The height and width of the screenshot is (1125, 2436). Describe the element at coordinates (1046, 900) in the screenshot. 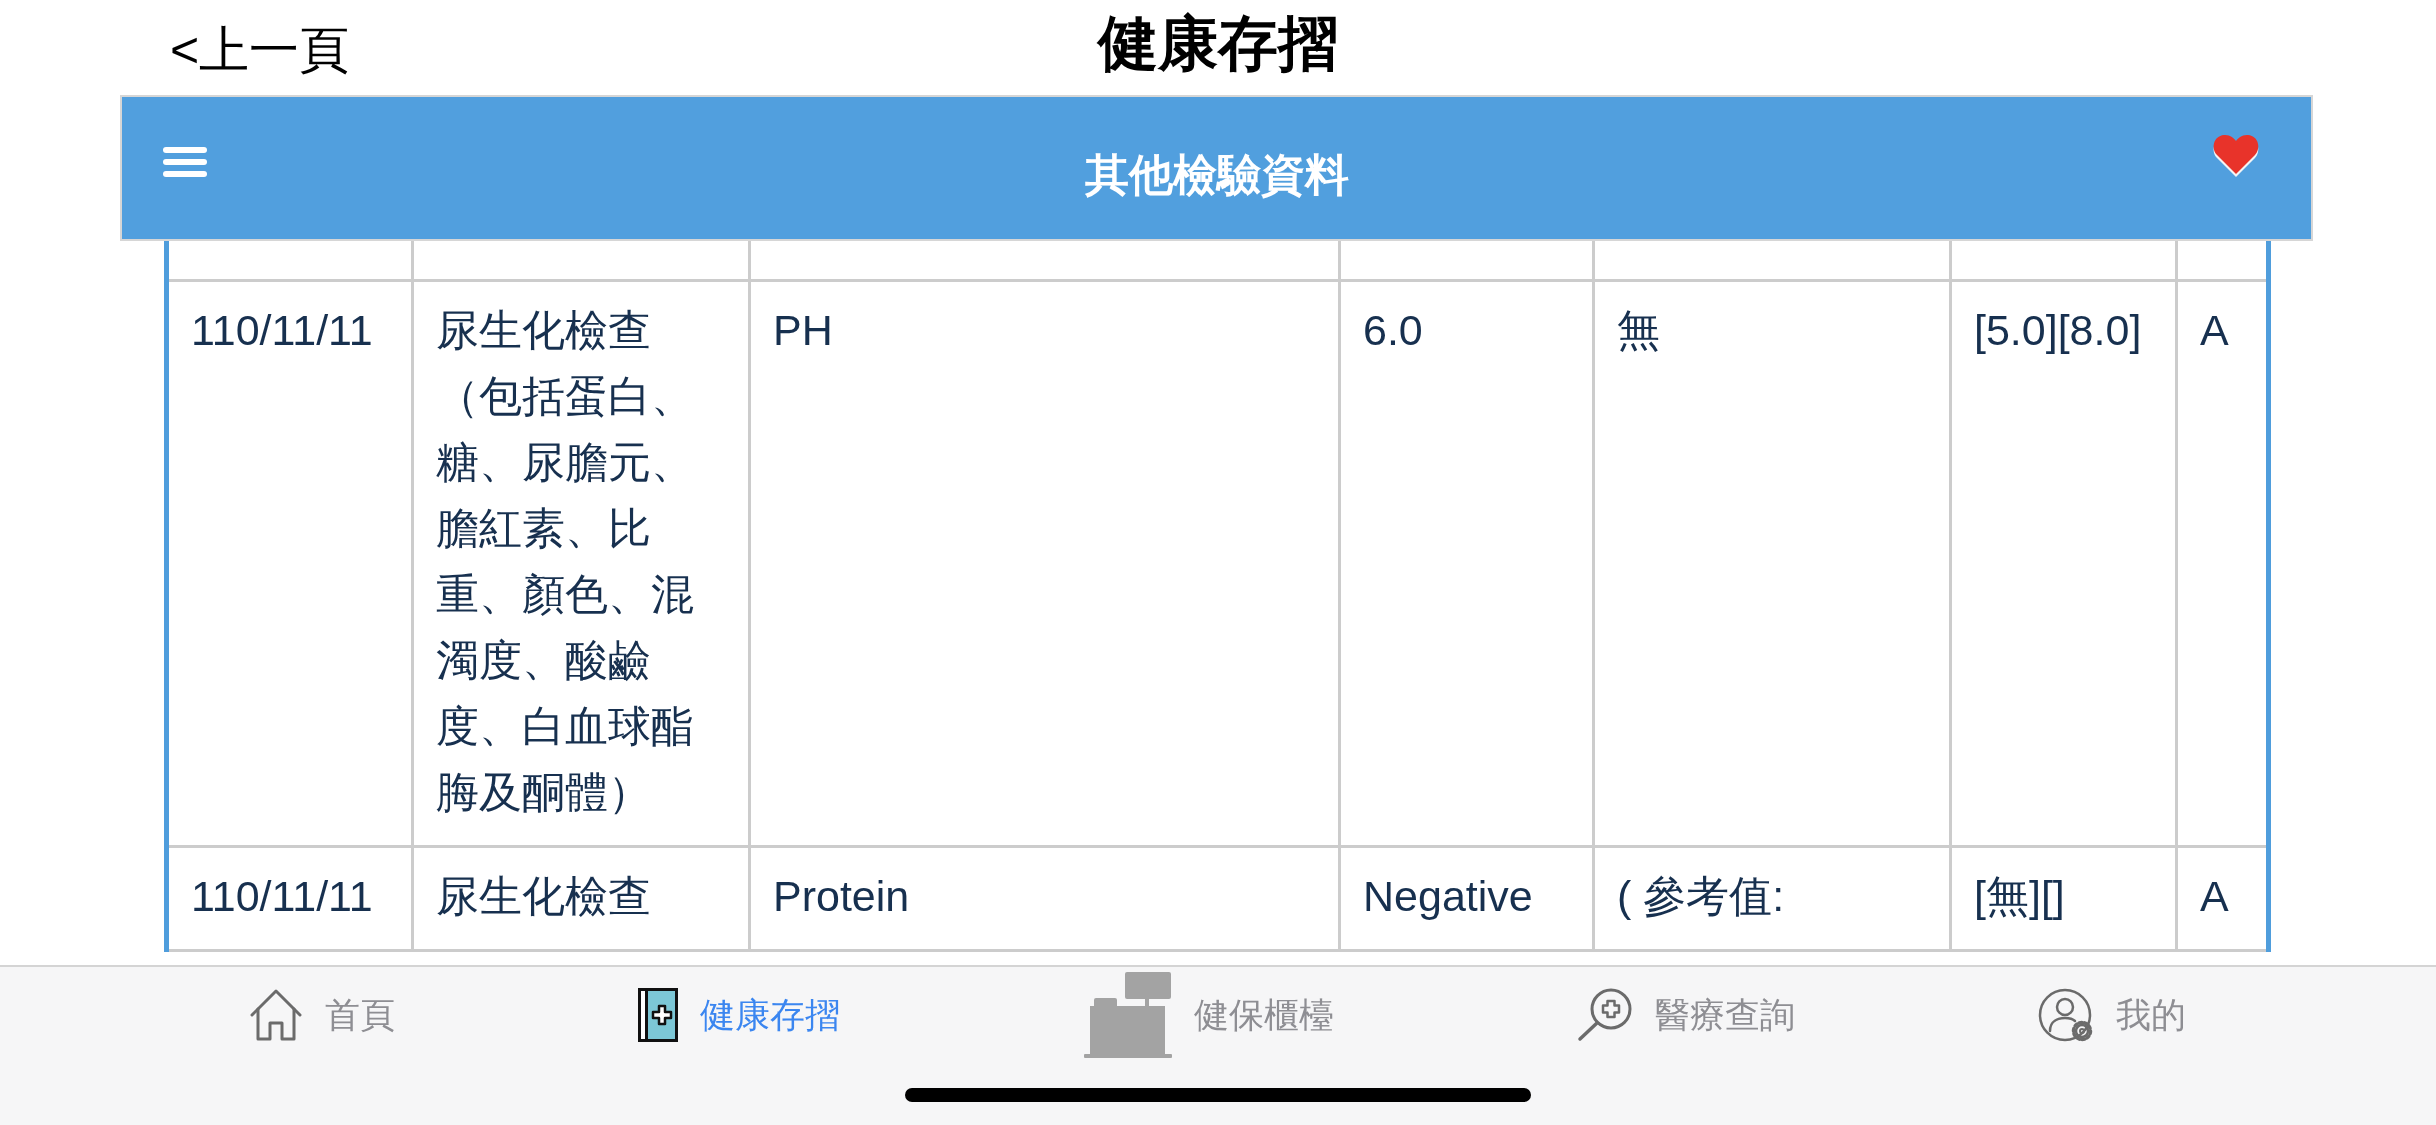

I see `table-cell: Protein` at that location.